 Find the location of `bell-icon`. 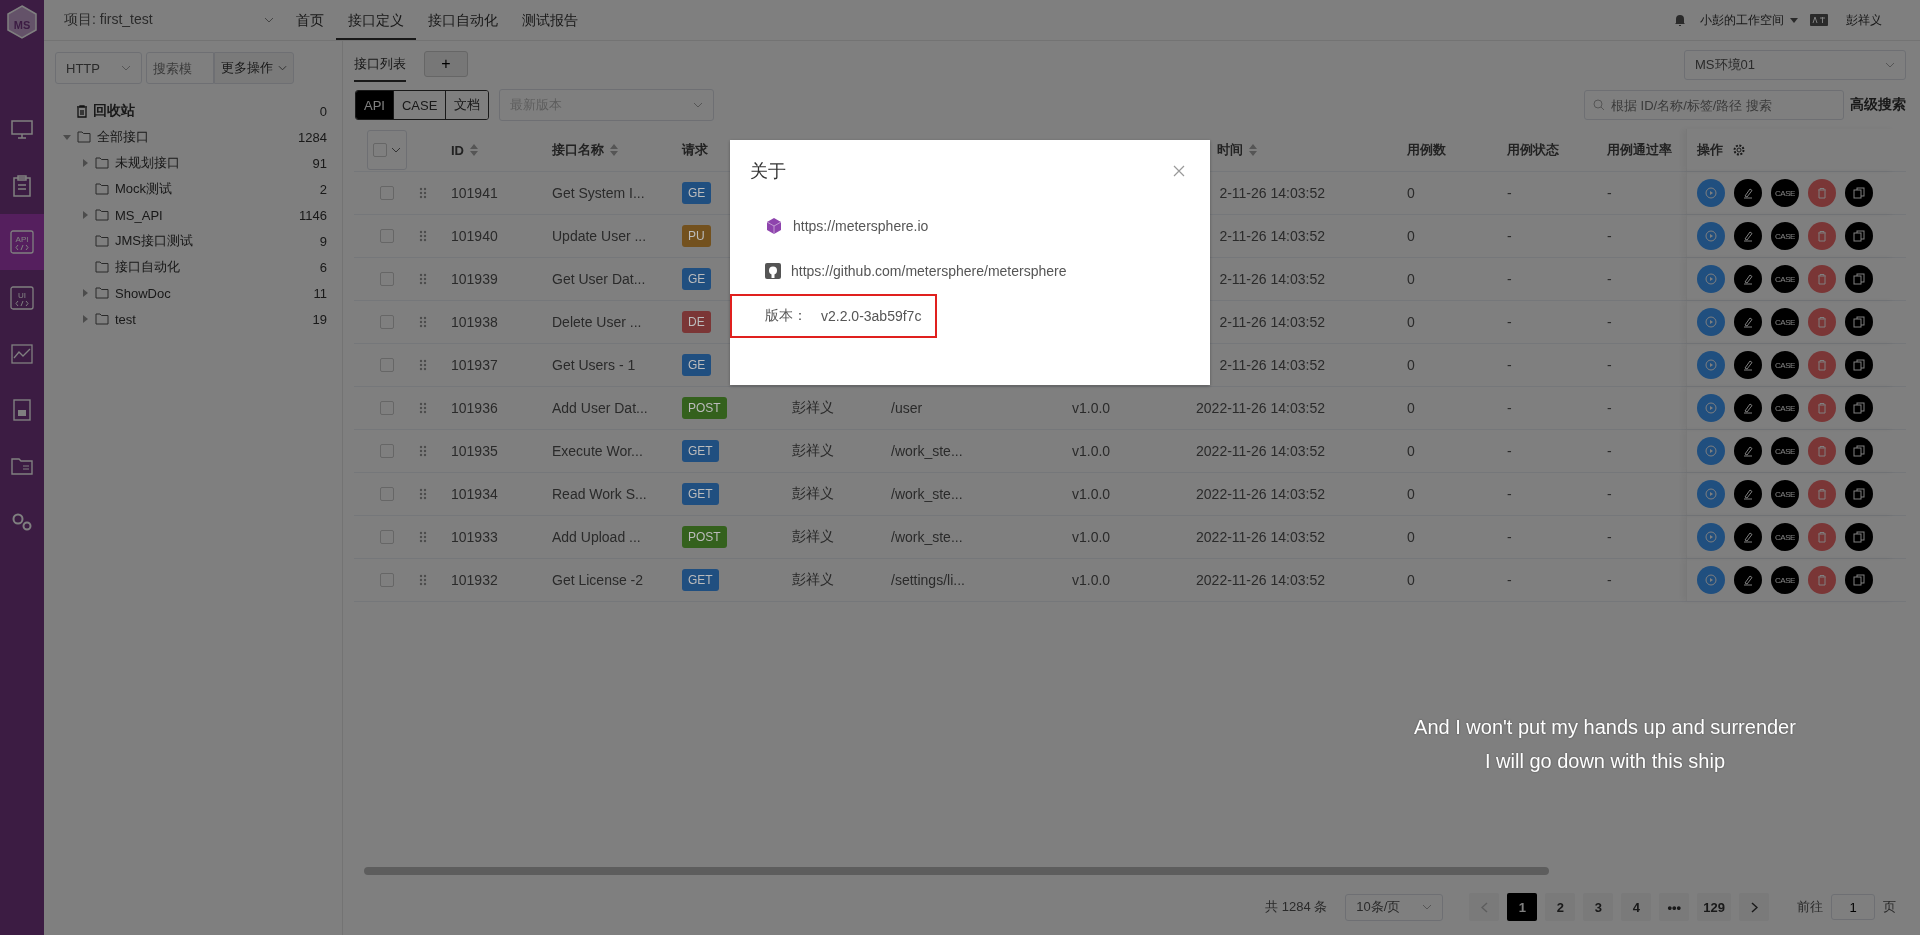

bell-icon is located at coordinates (1680, 20).